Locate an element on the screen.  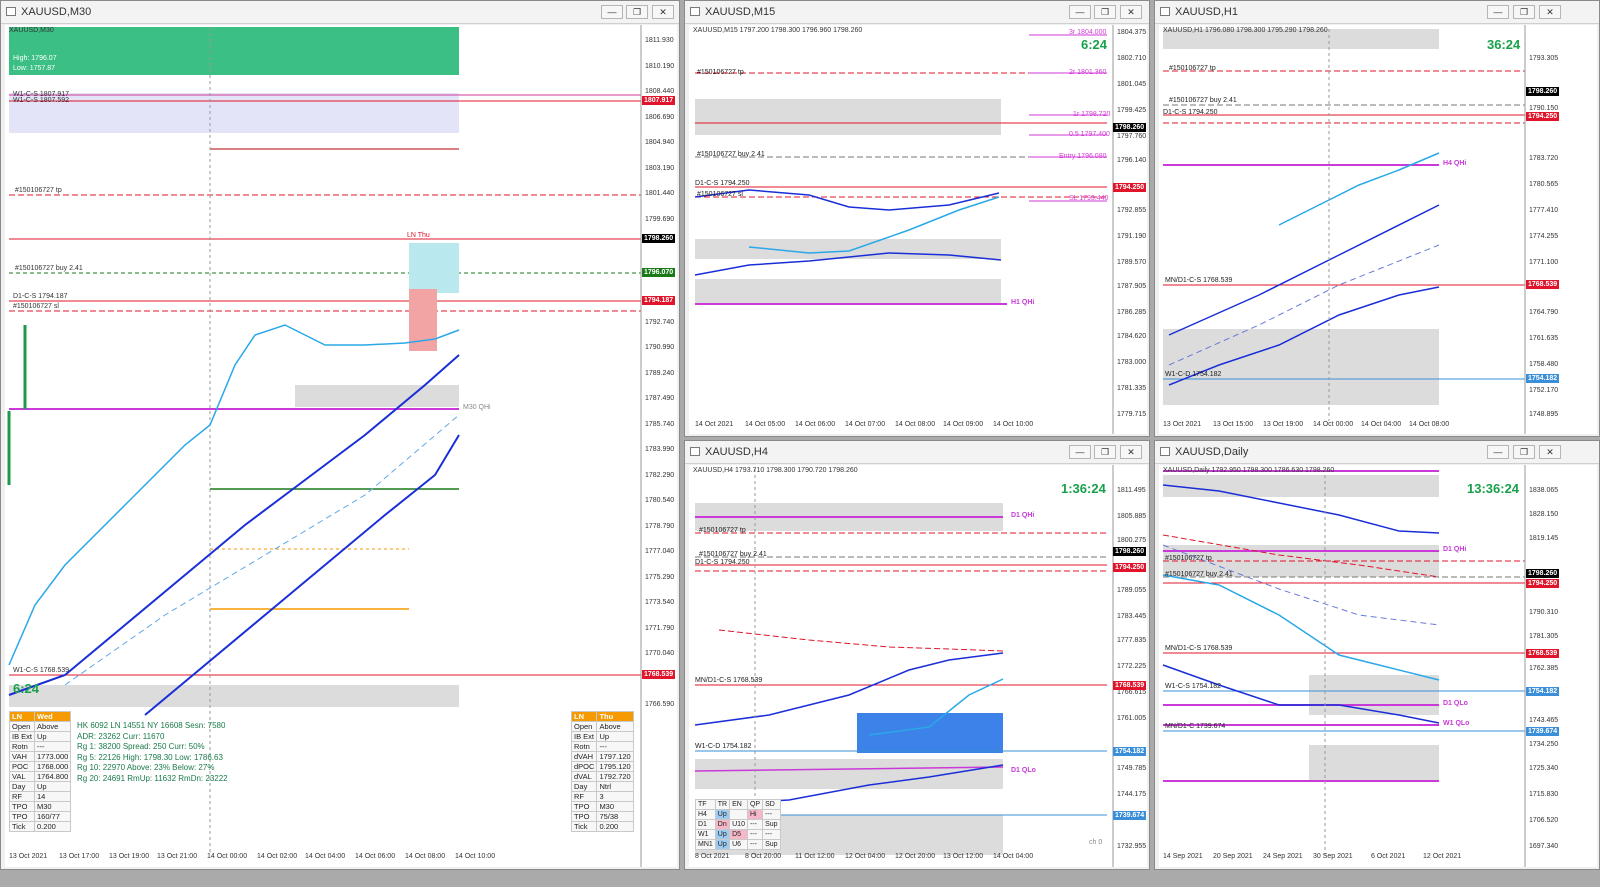
price-tick: 1774.255 is located at coordinates (1544, 236).